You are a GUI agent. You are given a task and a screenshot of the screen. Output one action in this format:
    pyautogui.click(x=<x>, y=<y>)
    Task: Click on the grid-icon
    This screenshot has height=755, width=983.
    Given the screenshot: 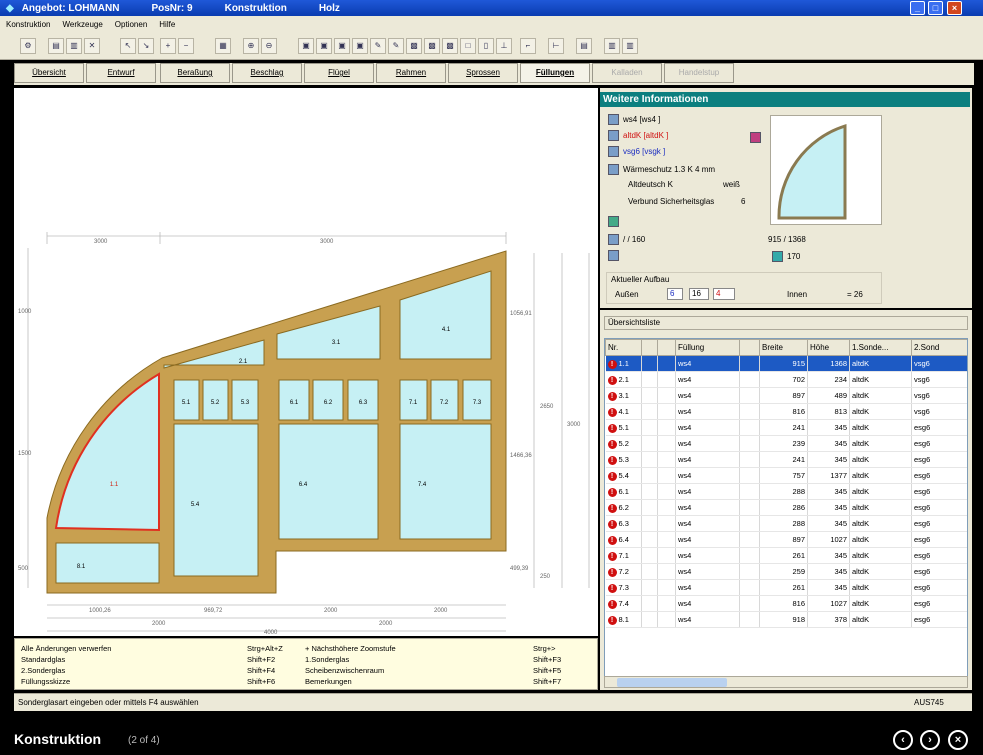 What is the action you would take?
    pyautogui.click(x=613, y=255)
    